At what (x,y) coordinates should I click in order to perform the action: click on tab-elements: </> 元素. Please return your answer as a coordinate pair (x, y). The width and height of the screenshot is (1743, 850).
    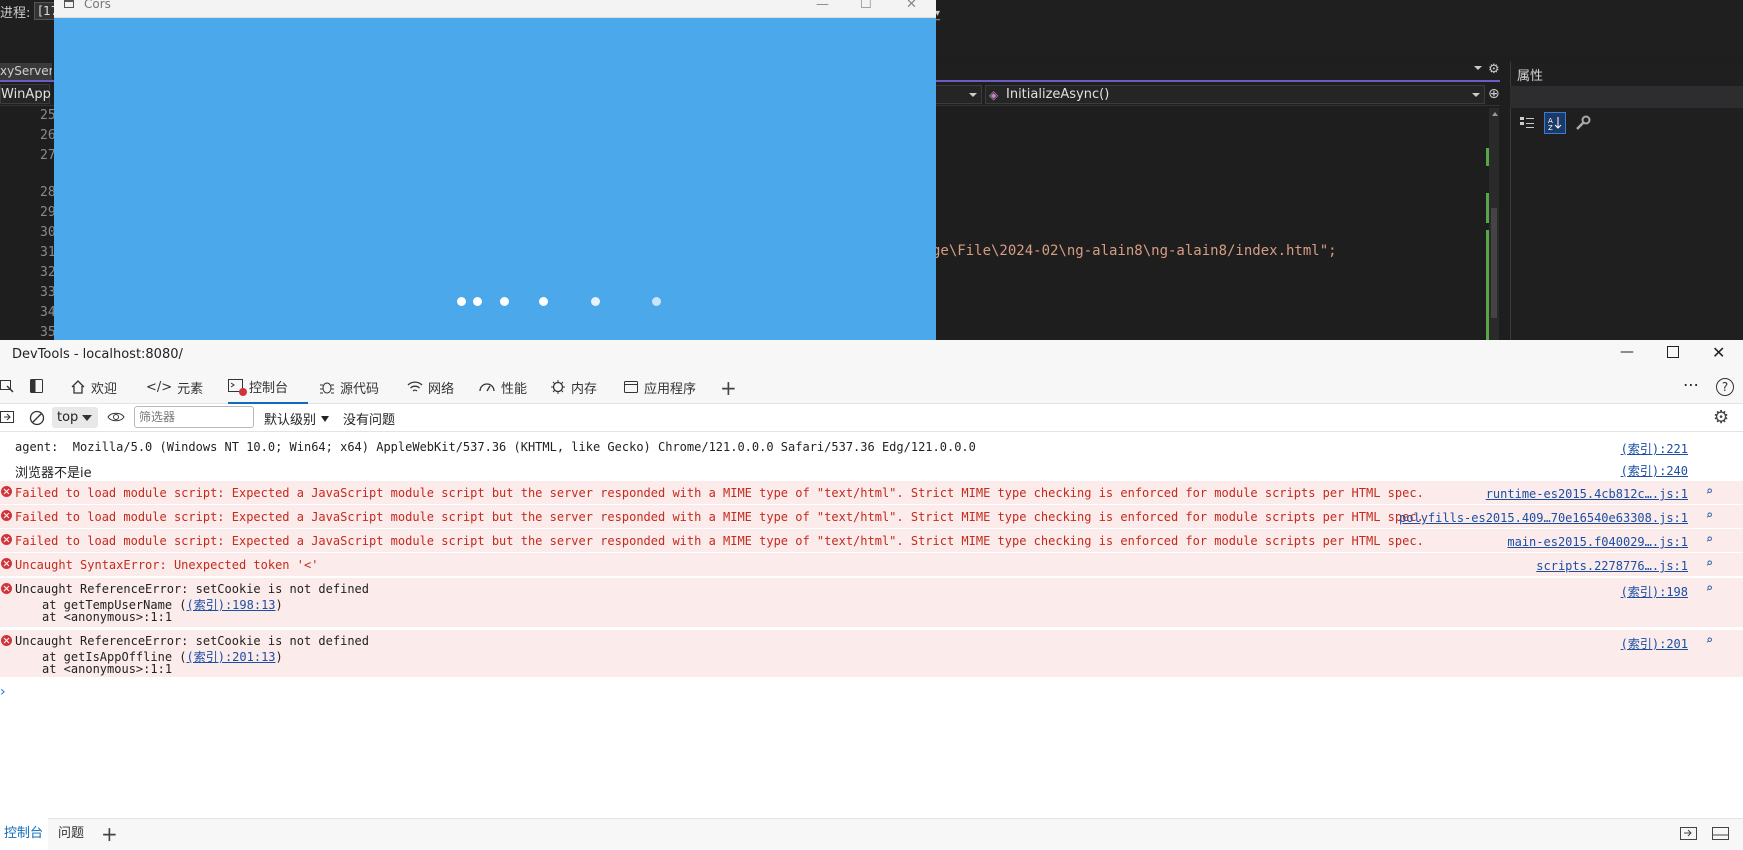
    Looking at the image, I should click on (174, 387).